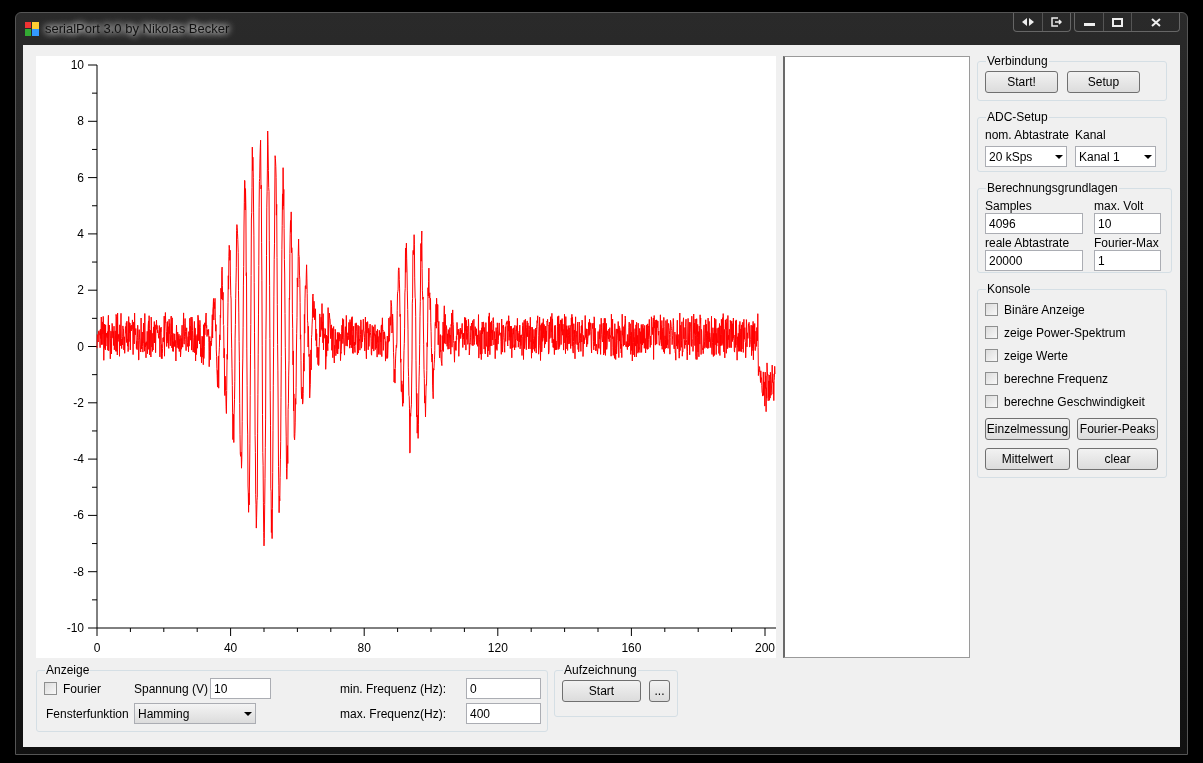 This screenshot has width=1203, height=763. I want to click on push-button: Start, so click(601, 691).